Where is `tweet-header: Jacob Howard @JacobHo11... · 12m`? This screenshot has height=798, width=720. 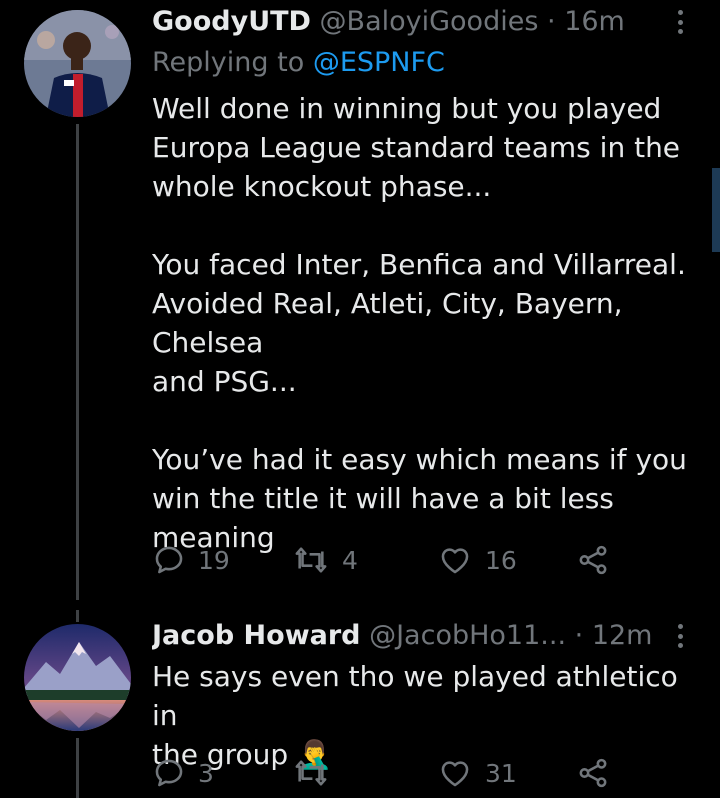
tweet-header: Jacob Howard @JacobHo11... · 12m is located at coordinates (416, 636).